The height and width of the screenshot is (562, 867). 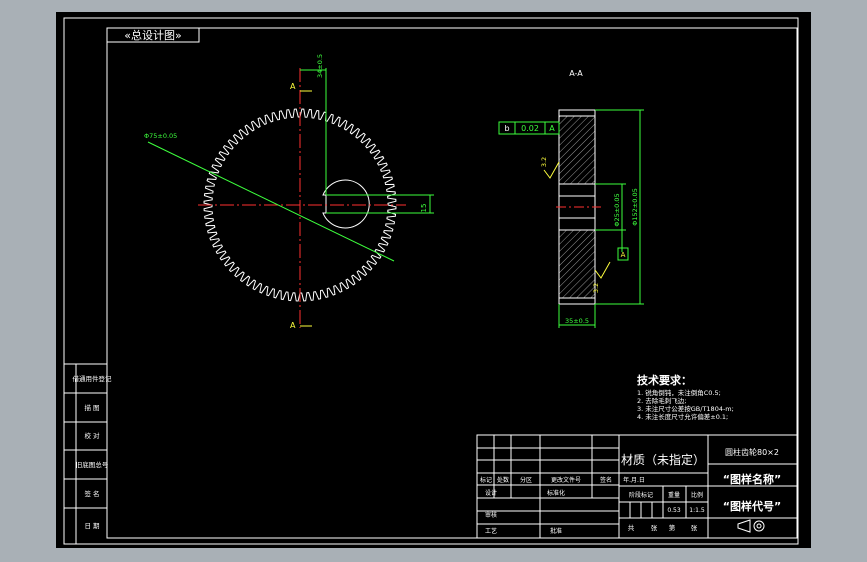 What do you see at coordinates (577, 264) in the screenshot?
I see `section-hatch-bottom` at bounding box center [577, 264].